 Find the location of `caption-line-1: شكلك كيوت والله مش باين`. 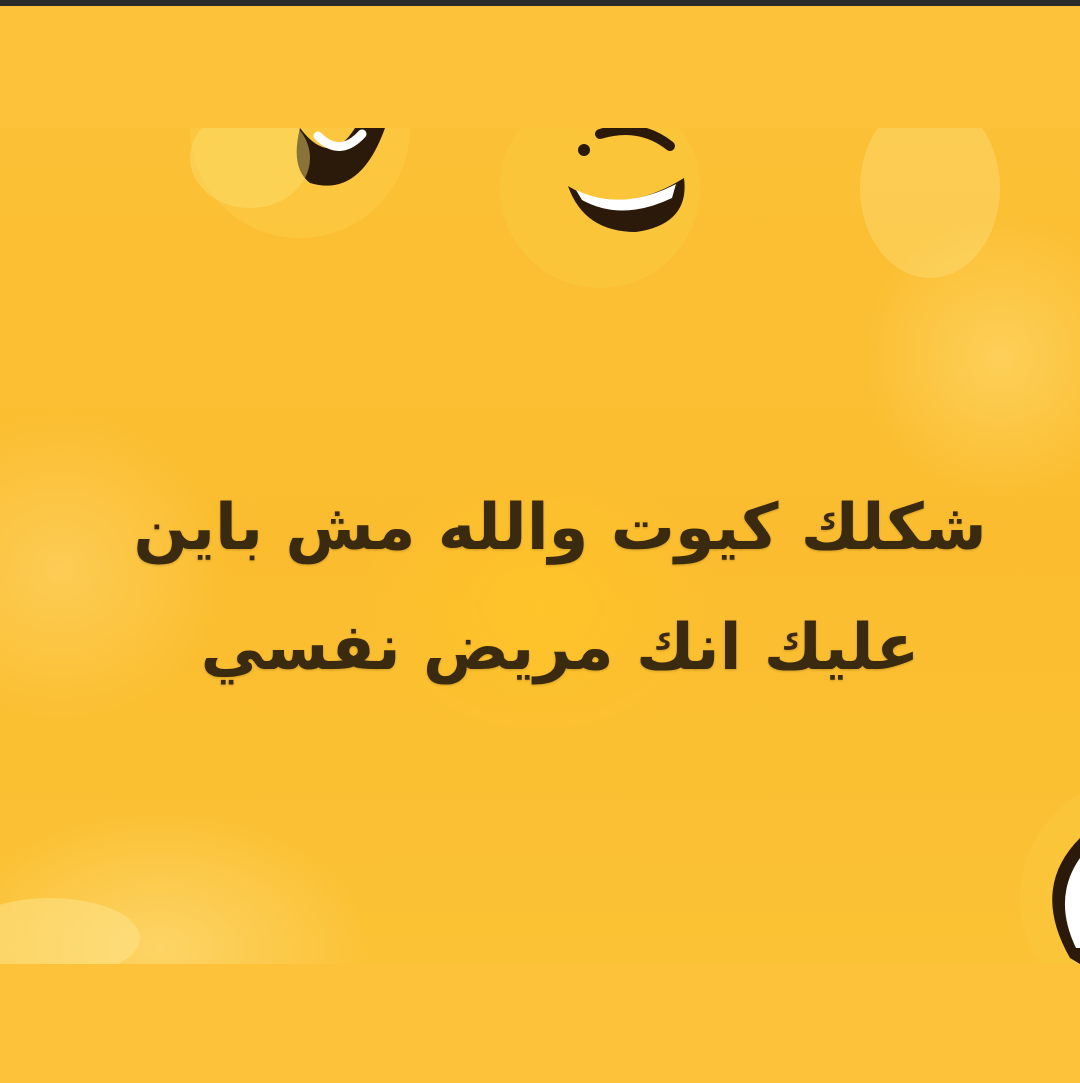

caption-line-1: شكلك كيوت والله مش باين is located at coordinates (560, 528).